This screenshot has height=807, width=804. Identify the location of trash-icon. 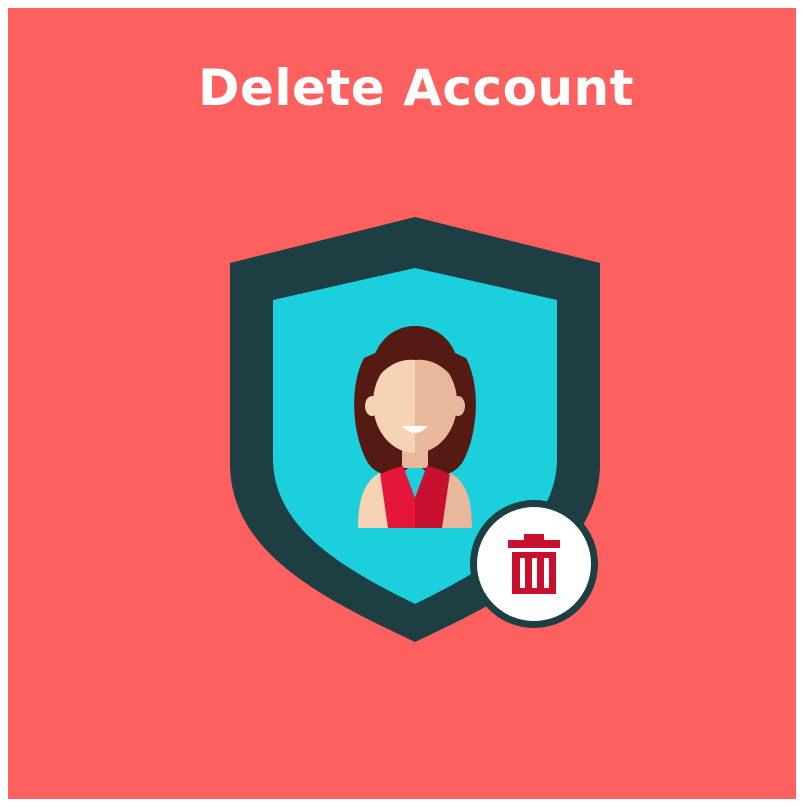
(534, 564).